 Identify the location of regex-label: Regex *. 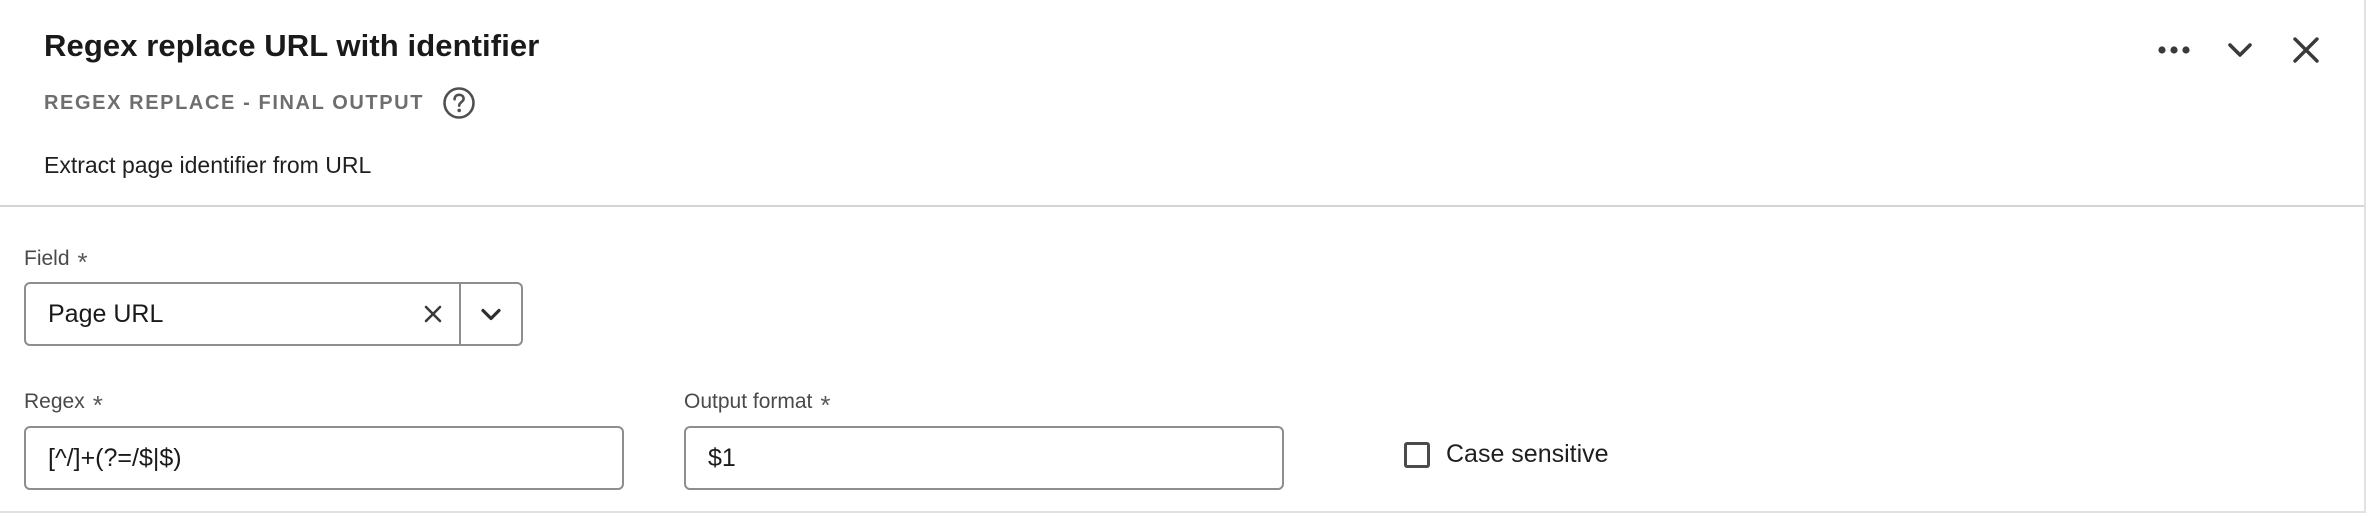
(63, 402).